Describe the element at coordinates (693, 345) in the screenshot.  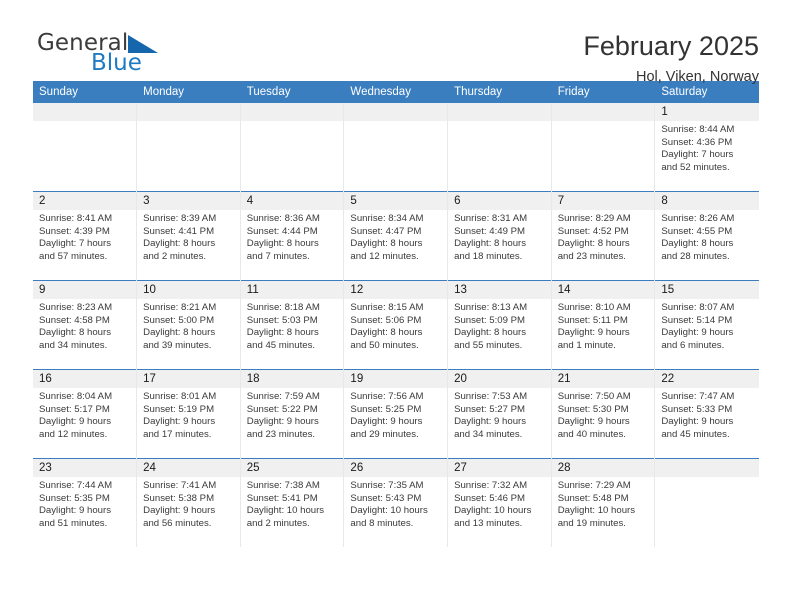
I see `daylight-text-line2: and 6 minutes.` at that location.